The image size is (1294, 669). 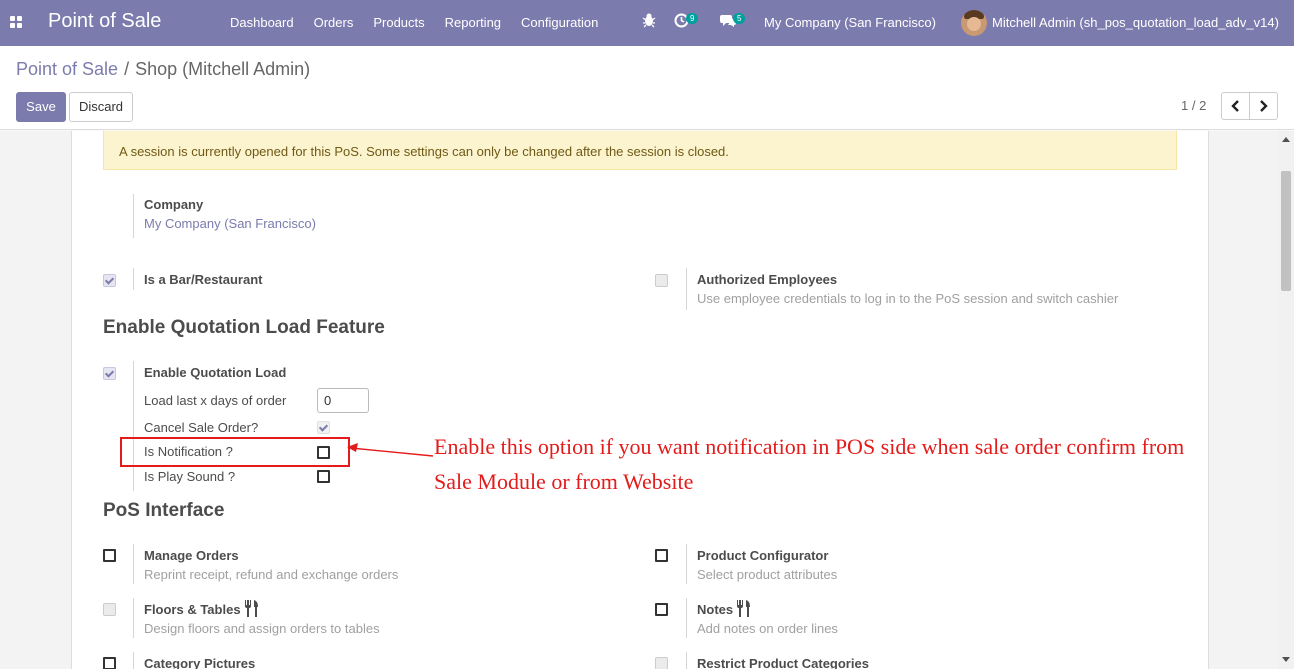 I want to click on load-days-input: 0, so click(x=343, y=400).